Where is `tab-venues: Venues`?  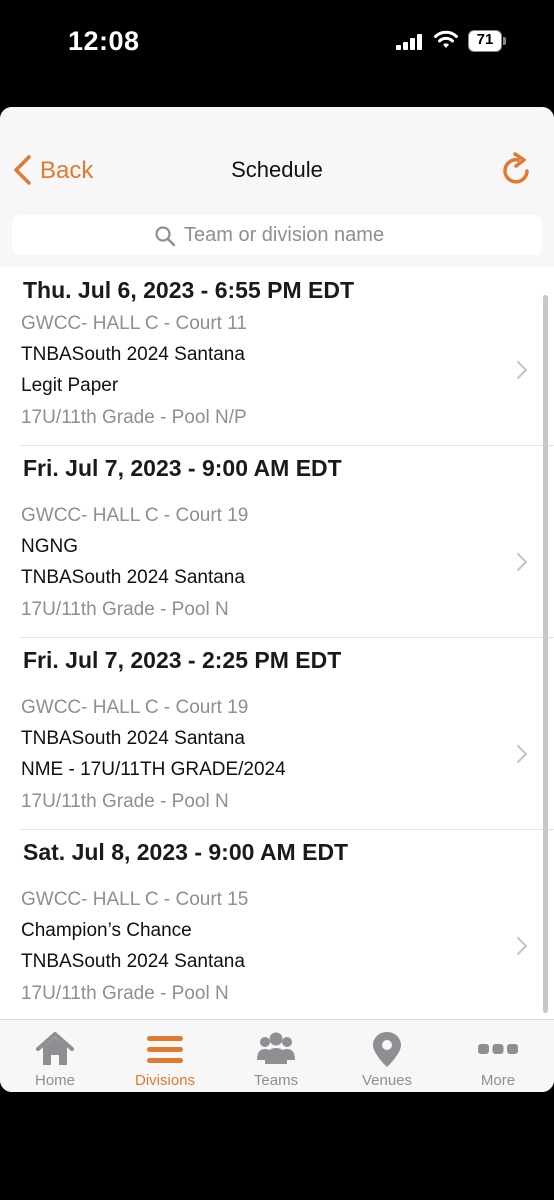
tab-venues: Venues is located at coordinates (387, 1056).